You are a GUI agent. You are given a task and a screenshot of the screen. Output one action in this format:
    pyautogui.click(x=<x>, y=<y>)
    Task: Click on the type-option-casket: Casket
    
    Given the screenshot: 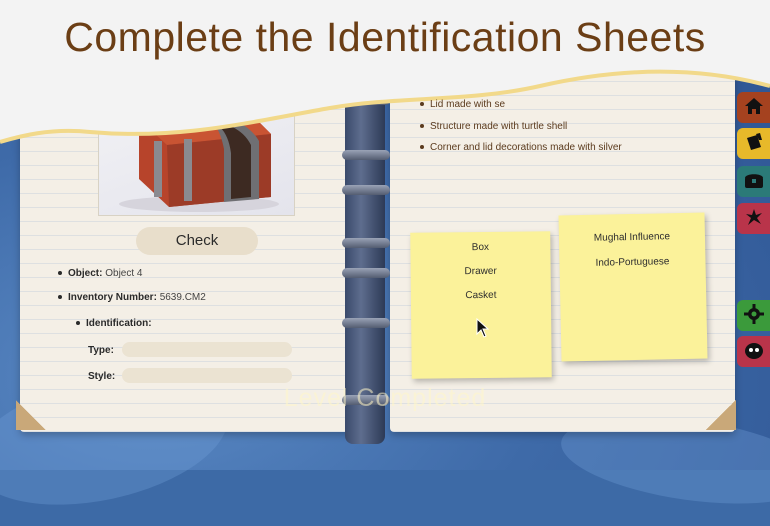 What is the action you would take?
    pyautogui.click(x=481, y=295)
    